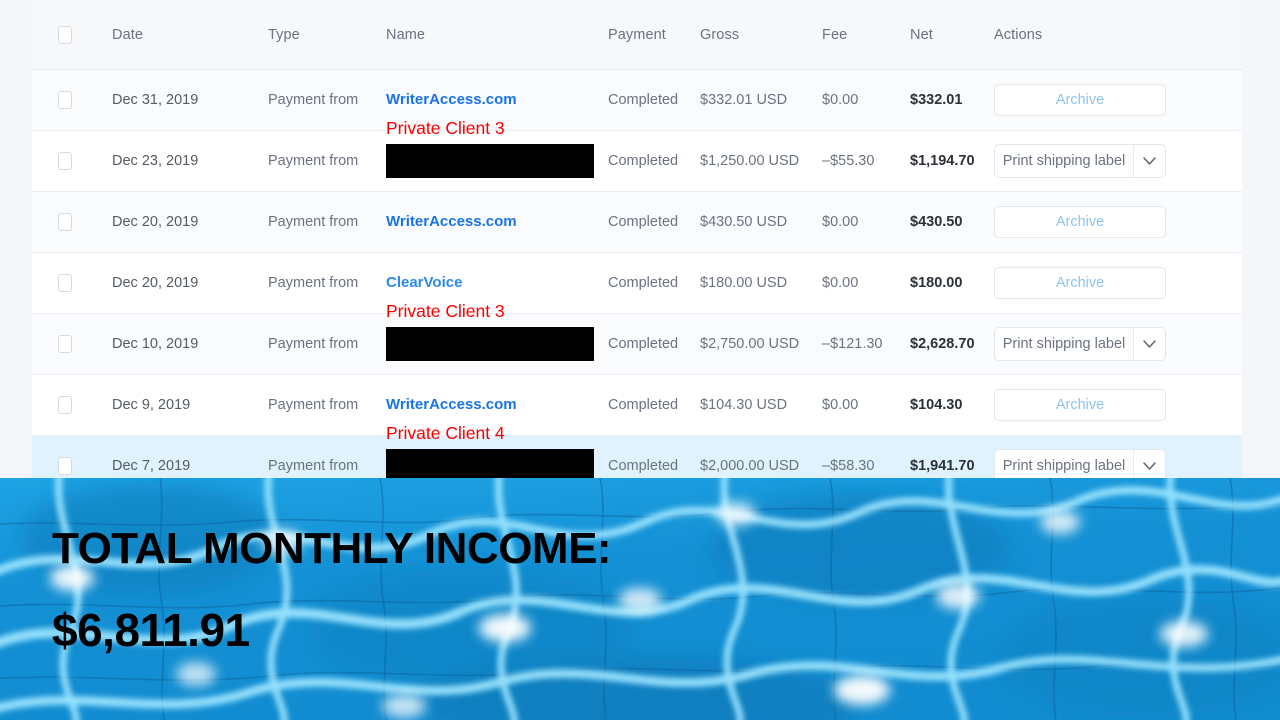 The image size is (1280, 720). Describe the element at coordinates (155, 161) in the screenshot. I see `cell-date: Dec 23, 2019` at that location.